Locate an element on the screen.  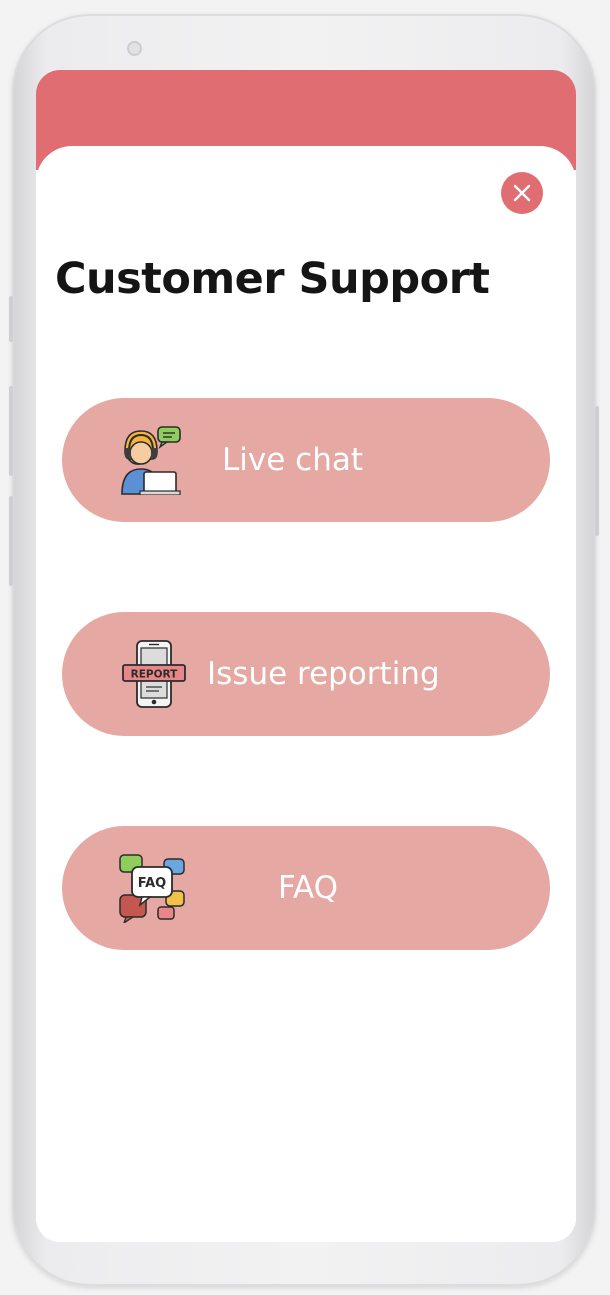
close-icon is located at coordinates (522, 193).